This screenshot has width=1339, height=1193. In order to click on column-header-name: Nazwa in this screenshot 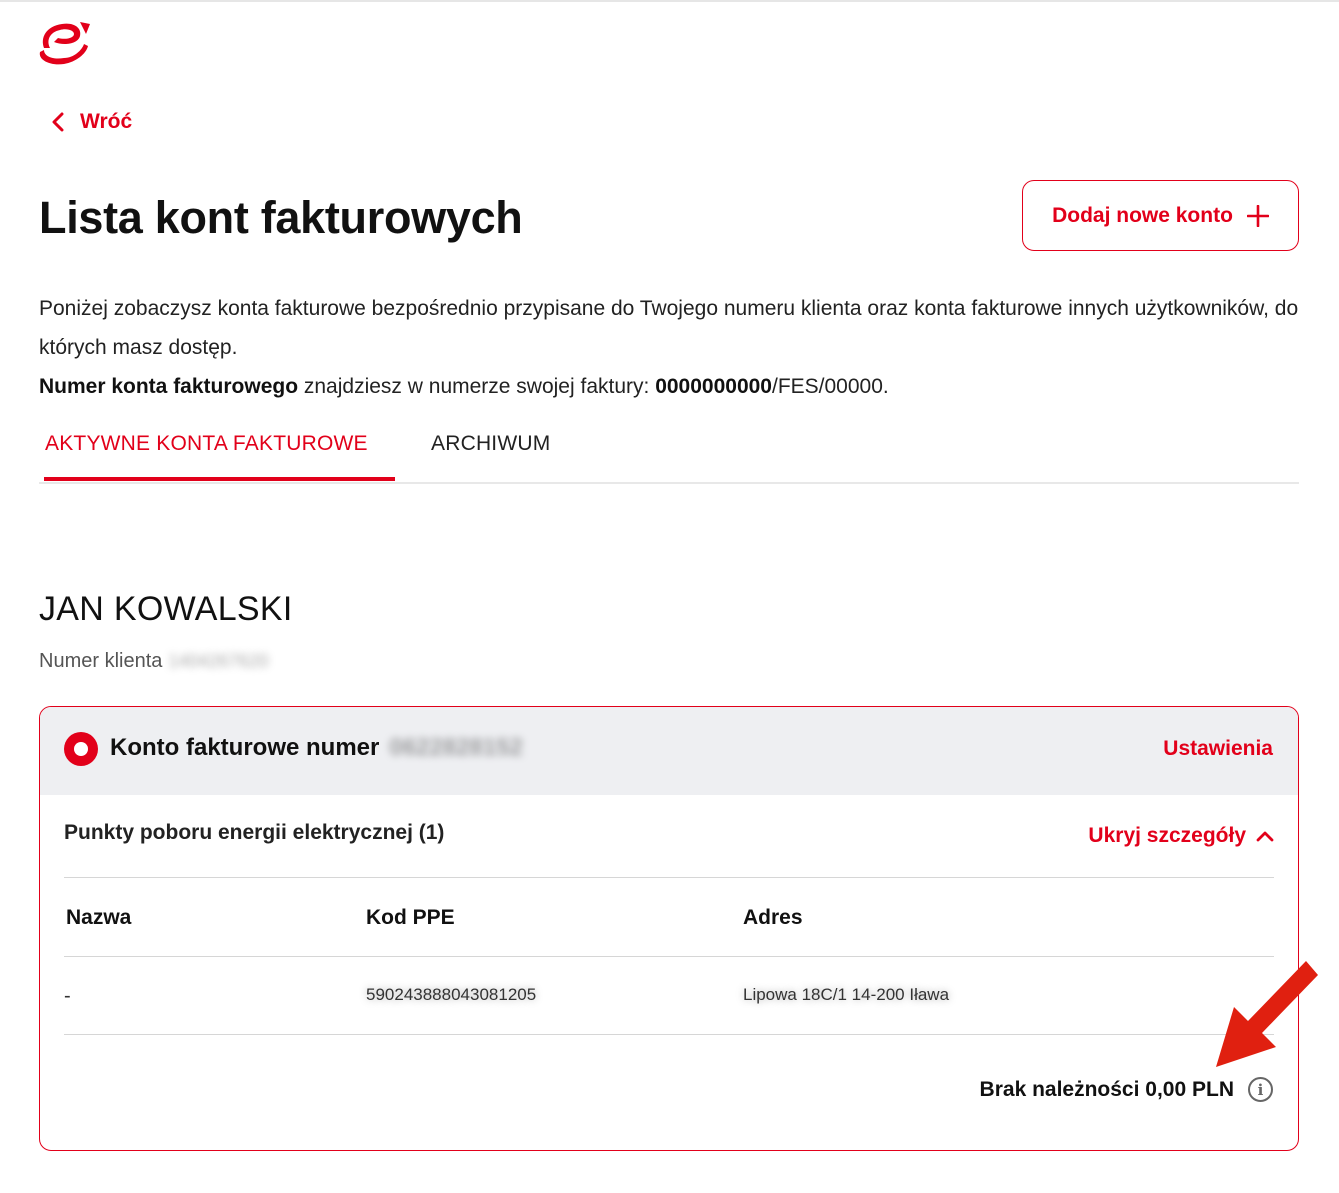, I will do `click(99, 917)`.